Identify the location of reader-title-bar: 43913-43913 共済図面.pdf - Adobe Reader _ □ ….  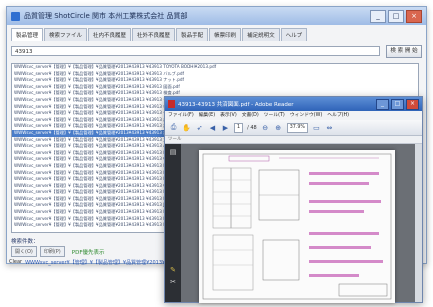
(293, 104).